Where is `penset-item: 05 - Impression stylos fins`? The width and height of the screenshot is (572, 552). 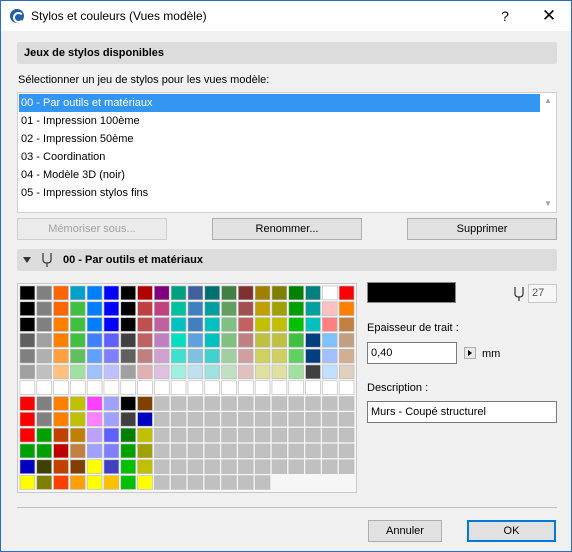 penset-item: 05 - Impression stylos fins is located at coordinates (280, 193).